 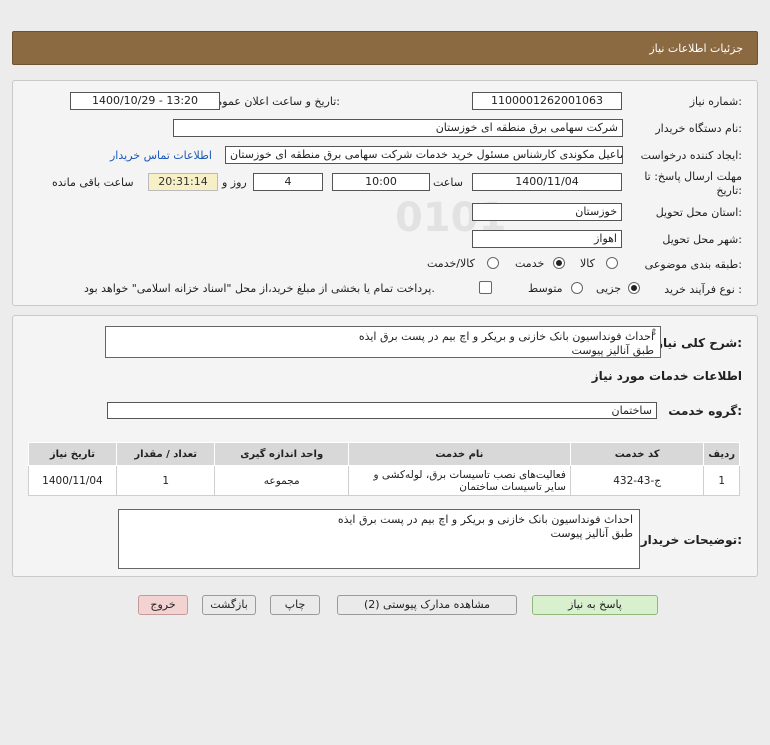 What do you see at coordinates (702, 239) in the screenshot?
I see `city-label: شهر محل تحویل:` at bounding box center [702, 239].